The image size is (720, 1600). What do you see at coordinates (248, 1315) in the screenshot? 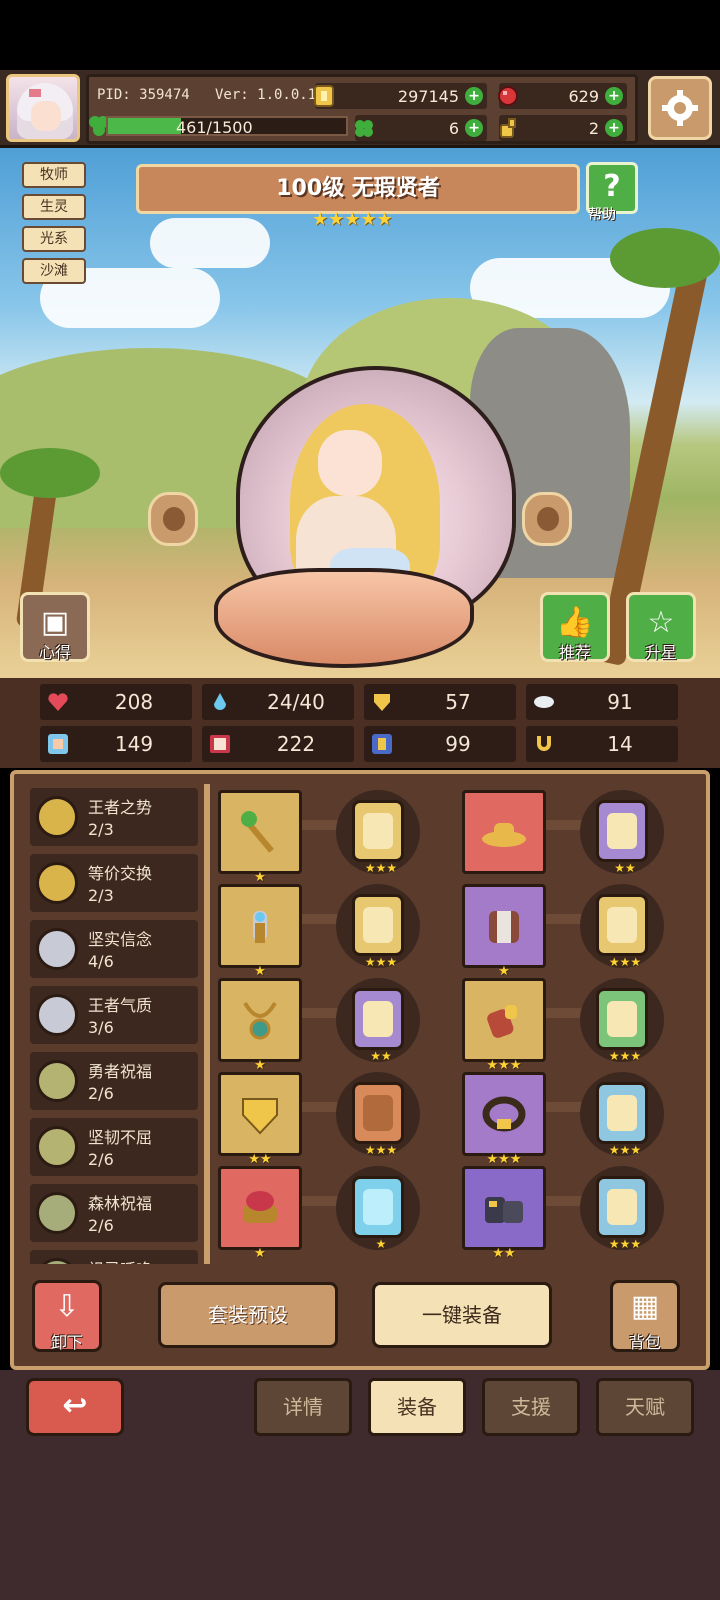
I see `set-preset-button: 套装预设` at bounding box center [248, 1315].